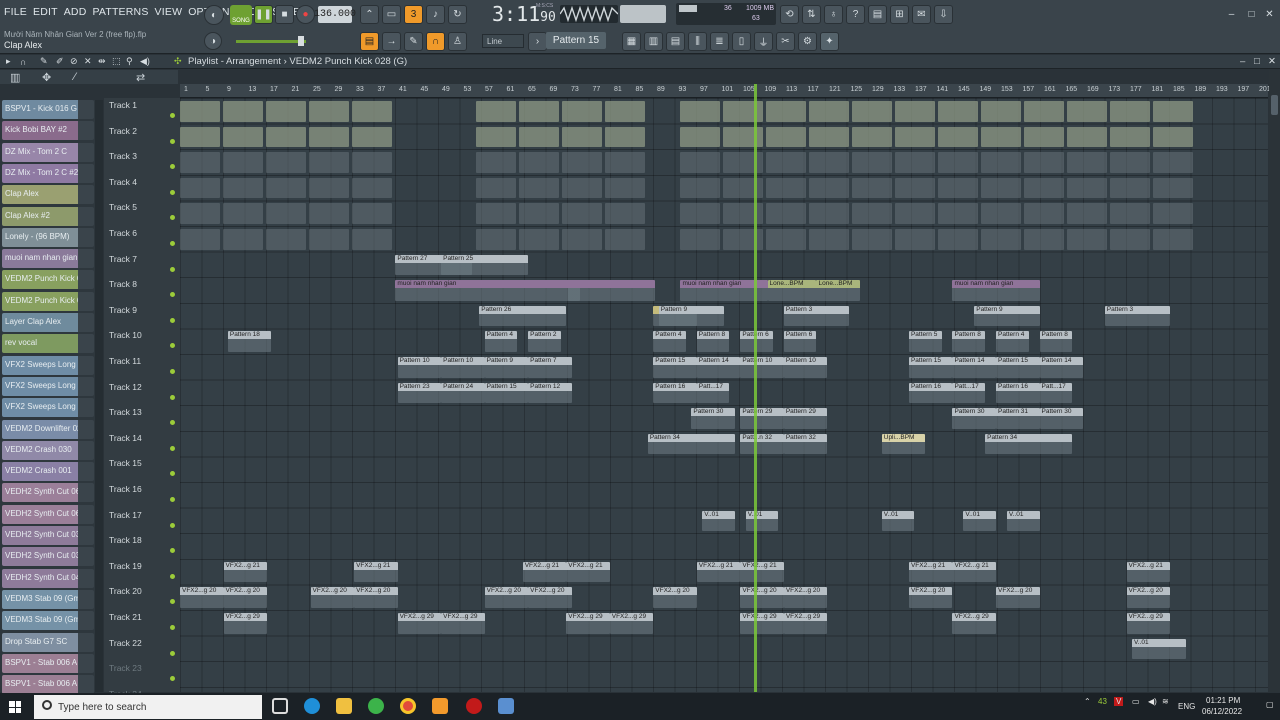 This screenshot has width=1280, height=720. What do you see at coordinates (123, 310) in the screenshot?
I see `track-label: Track 9` at bounding box center [123, 310].